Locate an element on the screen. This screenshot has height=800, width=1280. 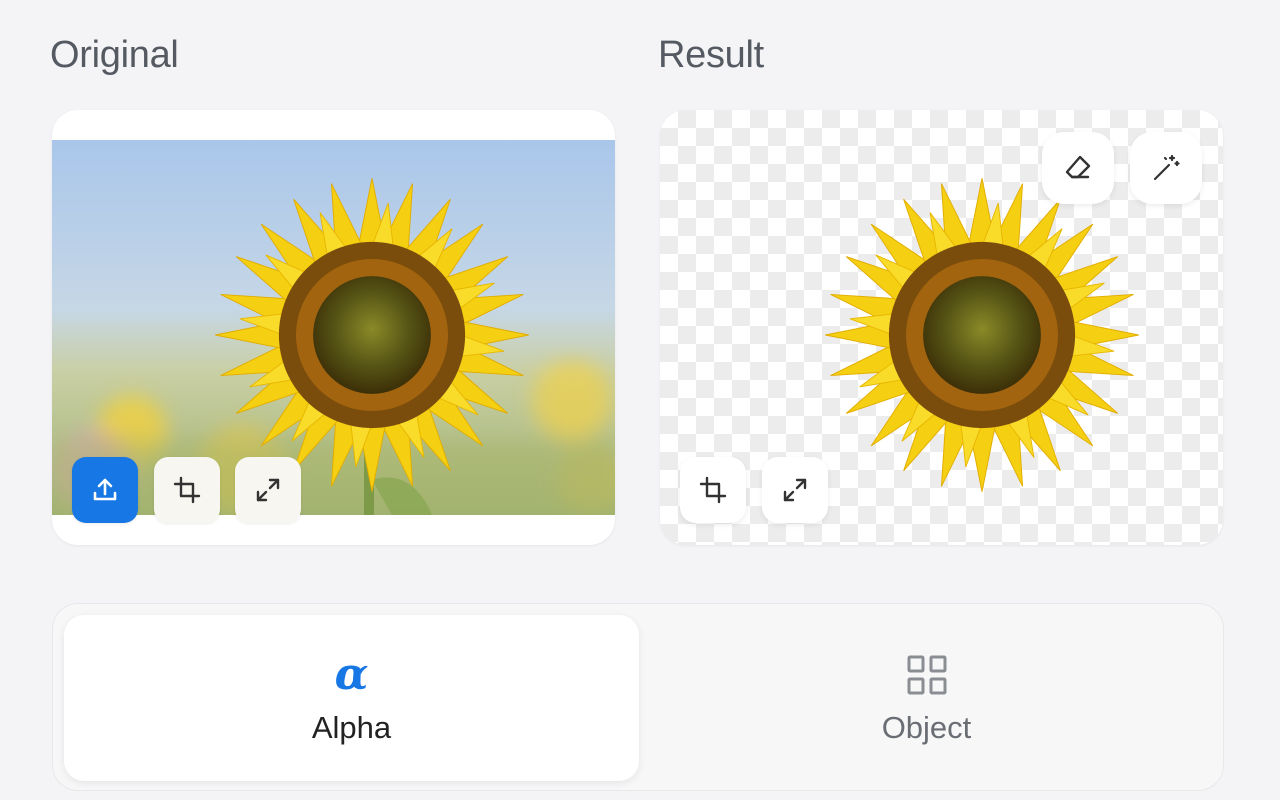
result-label: Result is located at coordinates (711, 55).